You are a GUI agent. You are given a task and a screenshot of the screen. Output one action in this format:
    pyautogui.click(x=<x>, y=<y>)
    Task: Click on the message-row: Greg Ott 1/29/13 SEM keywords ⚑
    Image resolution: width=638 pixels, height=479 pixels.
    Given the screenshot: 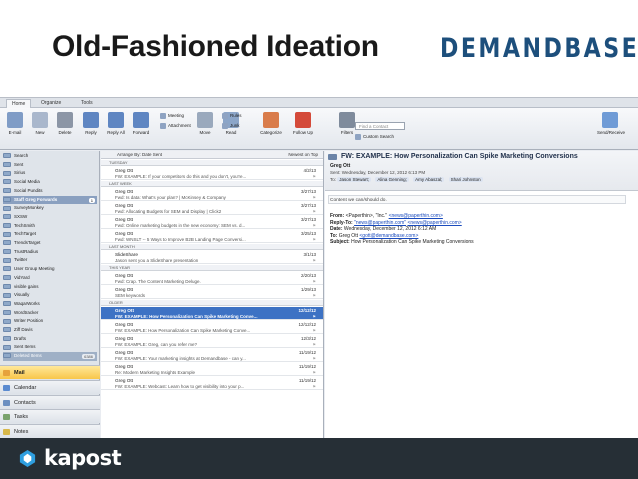 What is the action you would take?
    pyautogui.click(x=212, y=292)
    